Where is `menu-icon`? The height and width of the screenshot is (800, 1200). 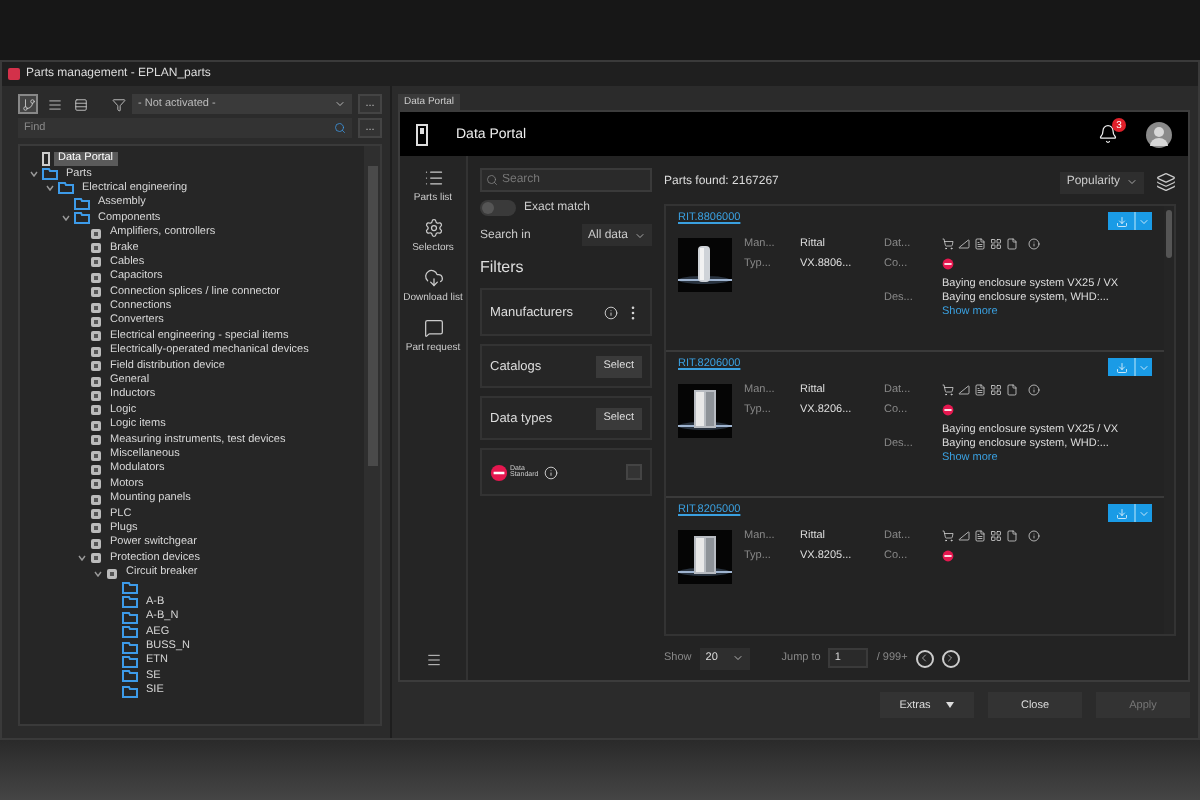
menu-icon is located at coordinates (433, 660).